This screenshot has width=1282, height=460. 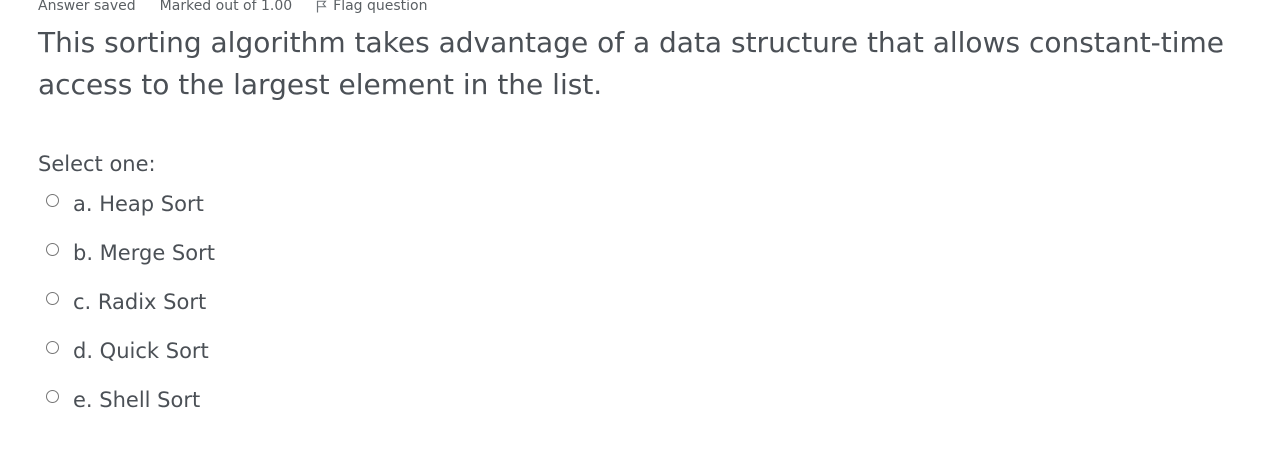 I want to click on answer-option-label: c. Radix Sort, so click(x=139, y=302).